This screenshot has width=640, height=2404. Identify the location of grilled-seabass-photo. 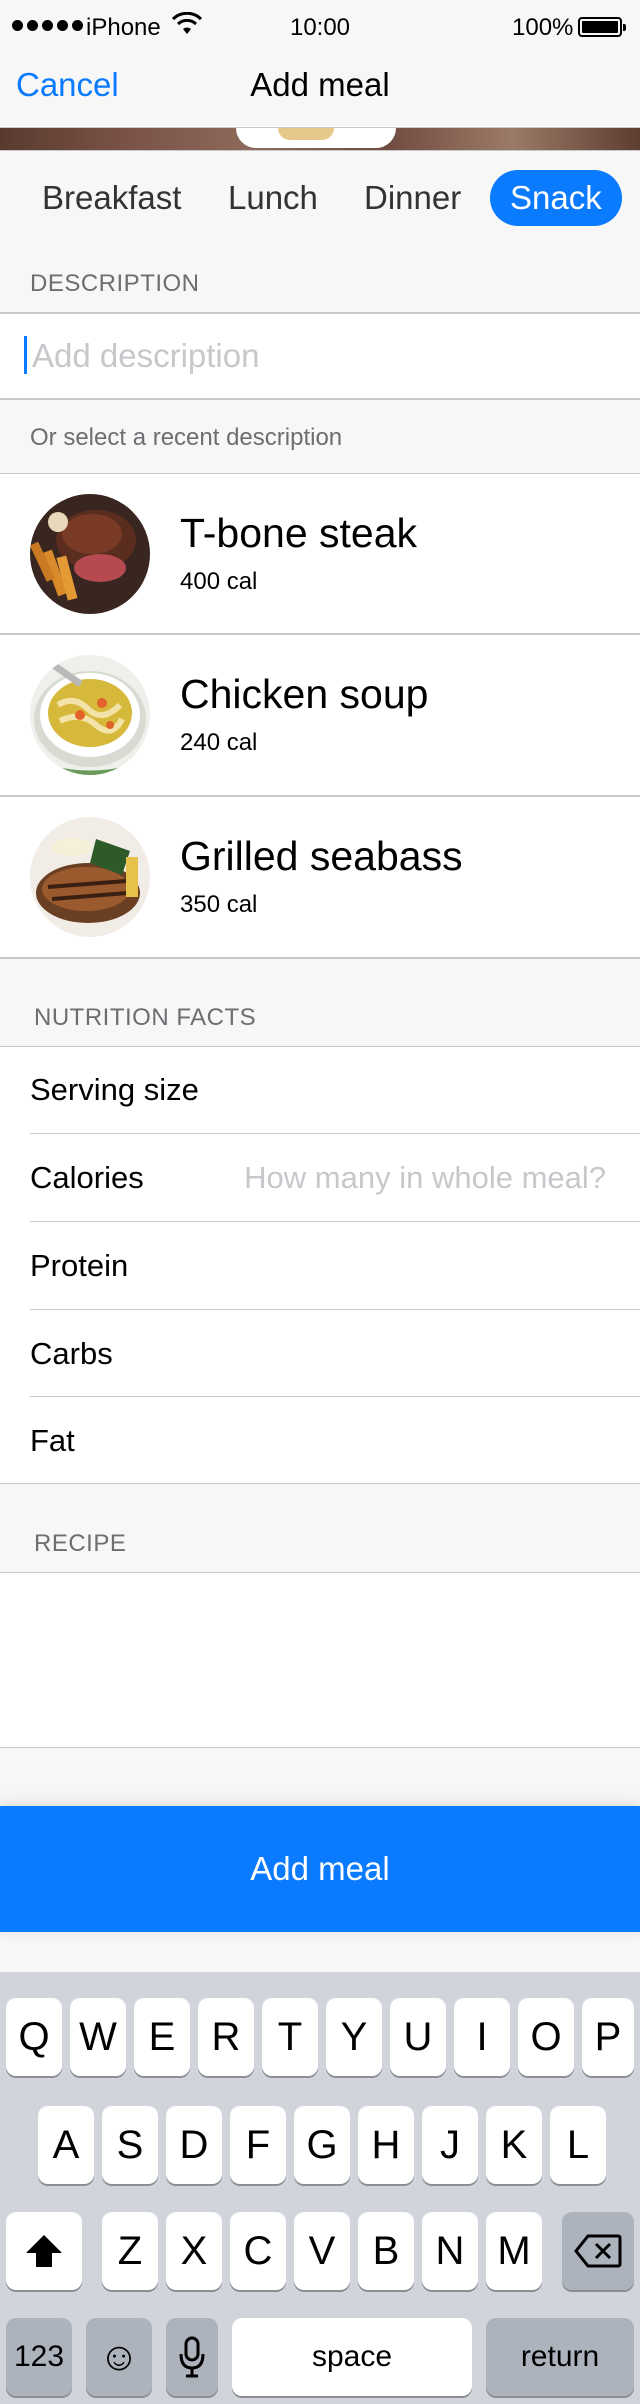
(90, 877).